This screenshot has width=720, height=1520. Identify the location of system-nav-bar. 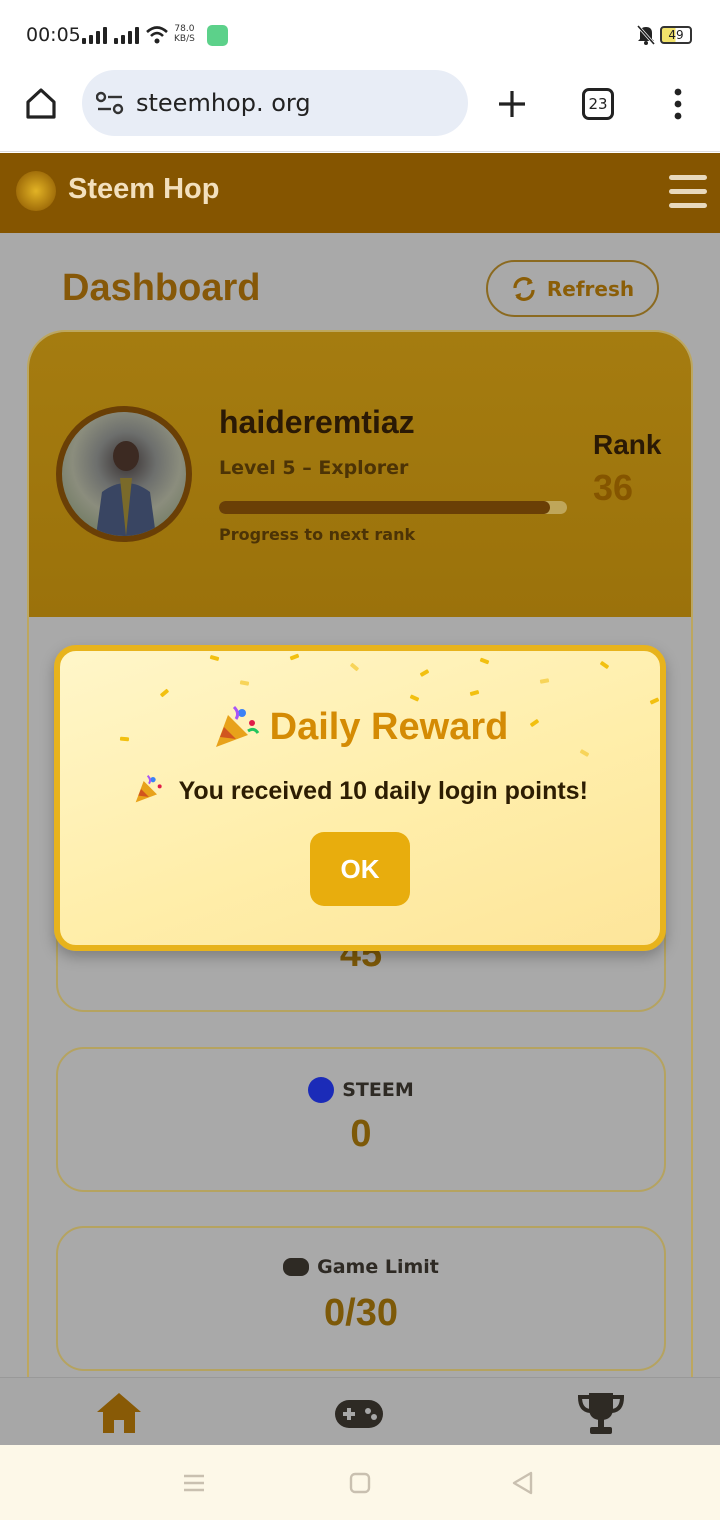
(360, 1482).